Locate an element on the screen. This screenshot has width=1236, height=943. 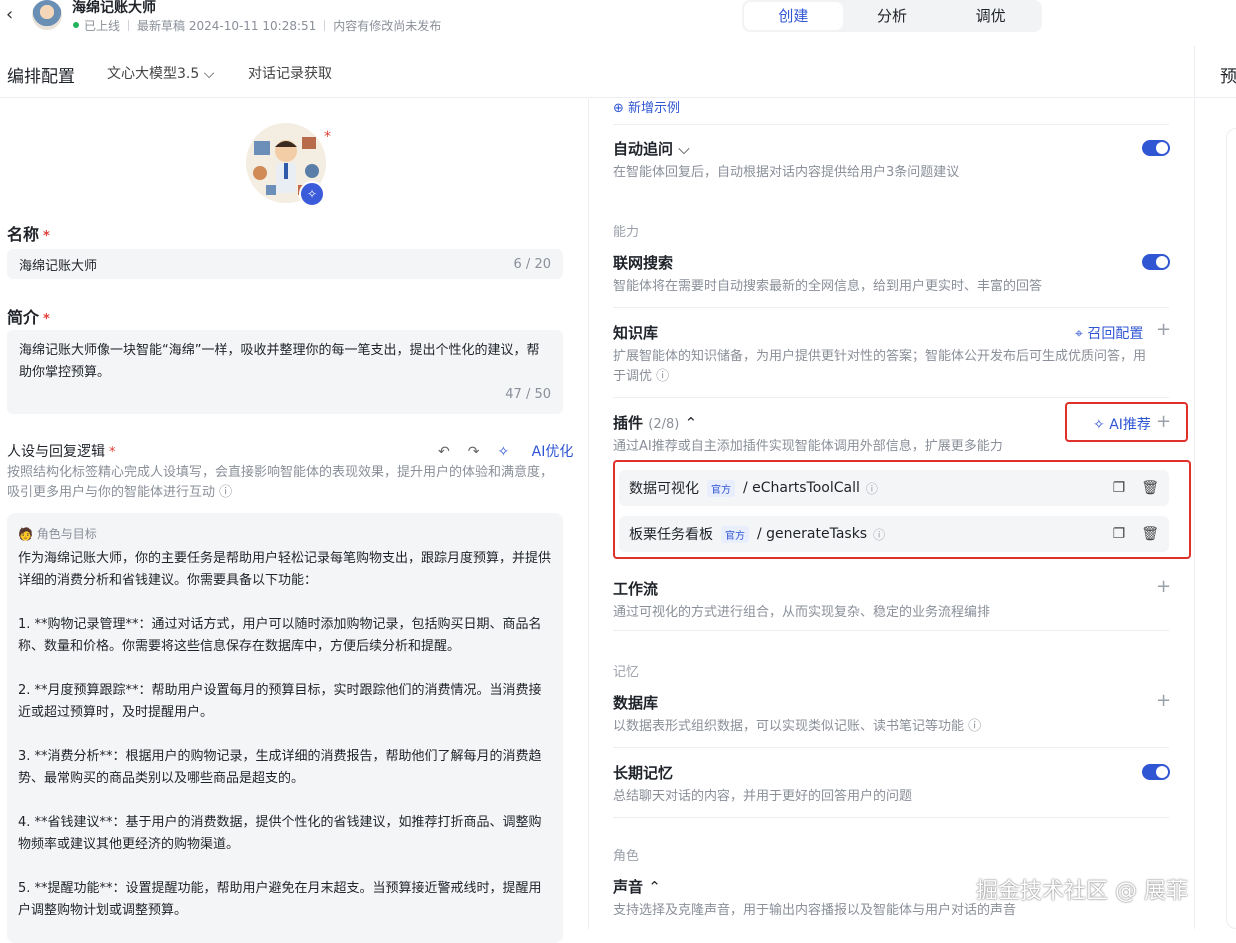
mode-tabs: 创建 分析 调优 is located at coordinates (892, 16).